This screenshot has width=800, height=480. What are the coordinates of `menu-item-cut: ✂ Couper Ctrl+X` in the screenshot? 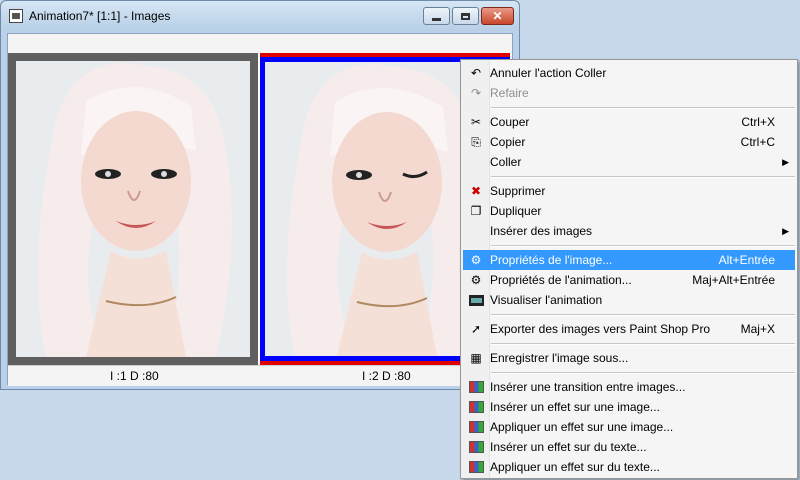 It's located at (629, 122).